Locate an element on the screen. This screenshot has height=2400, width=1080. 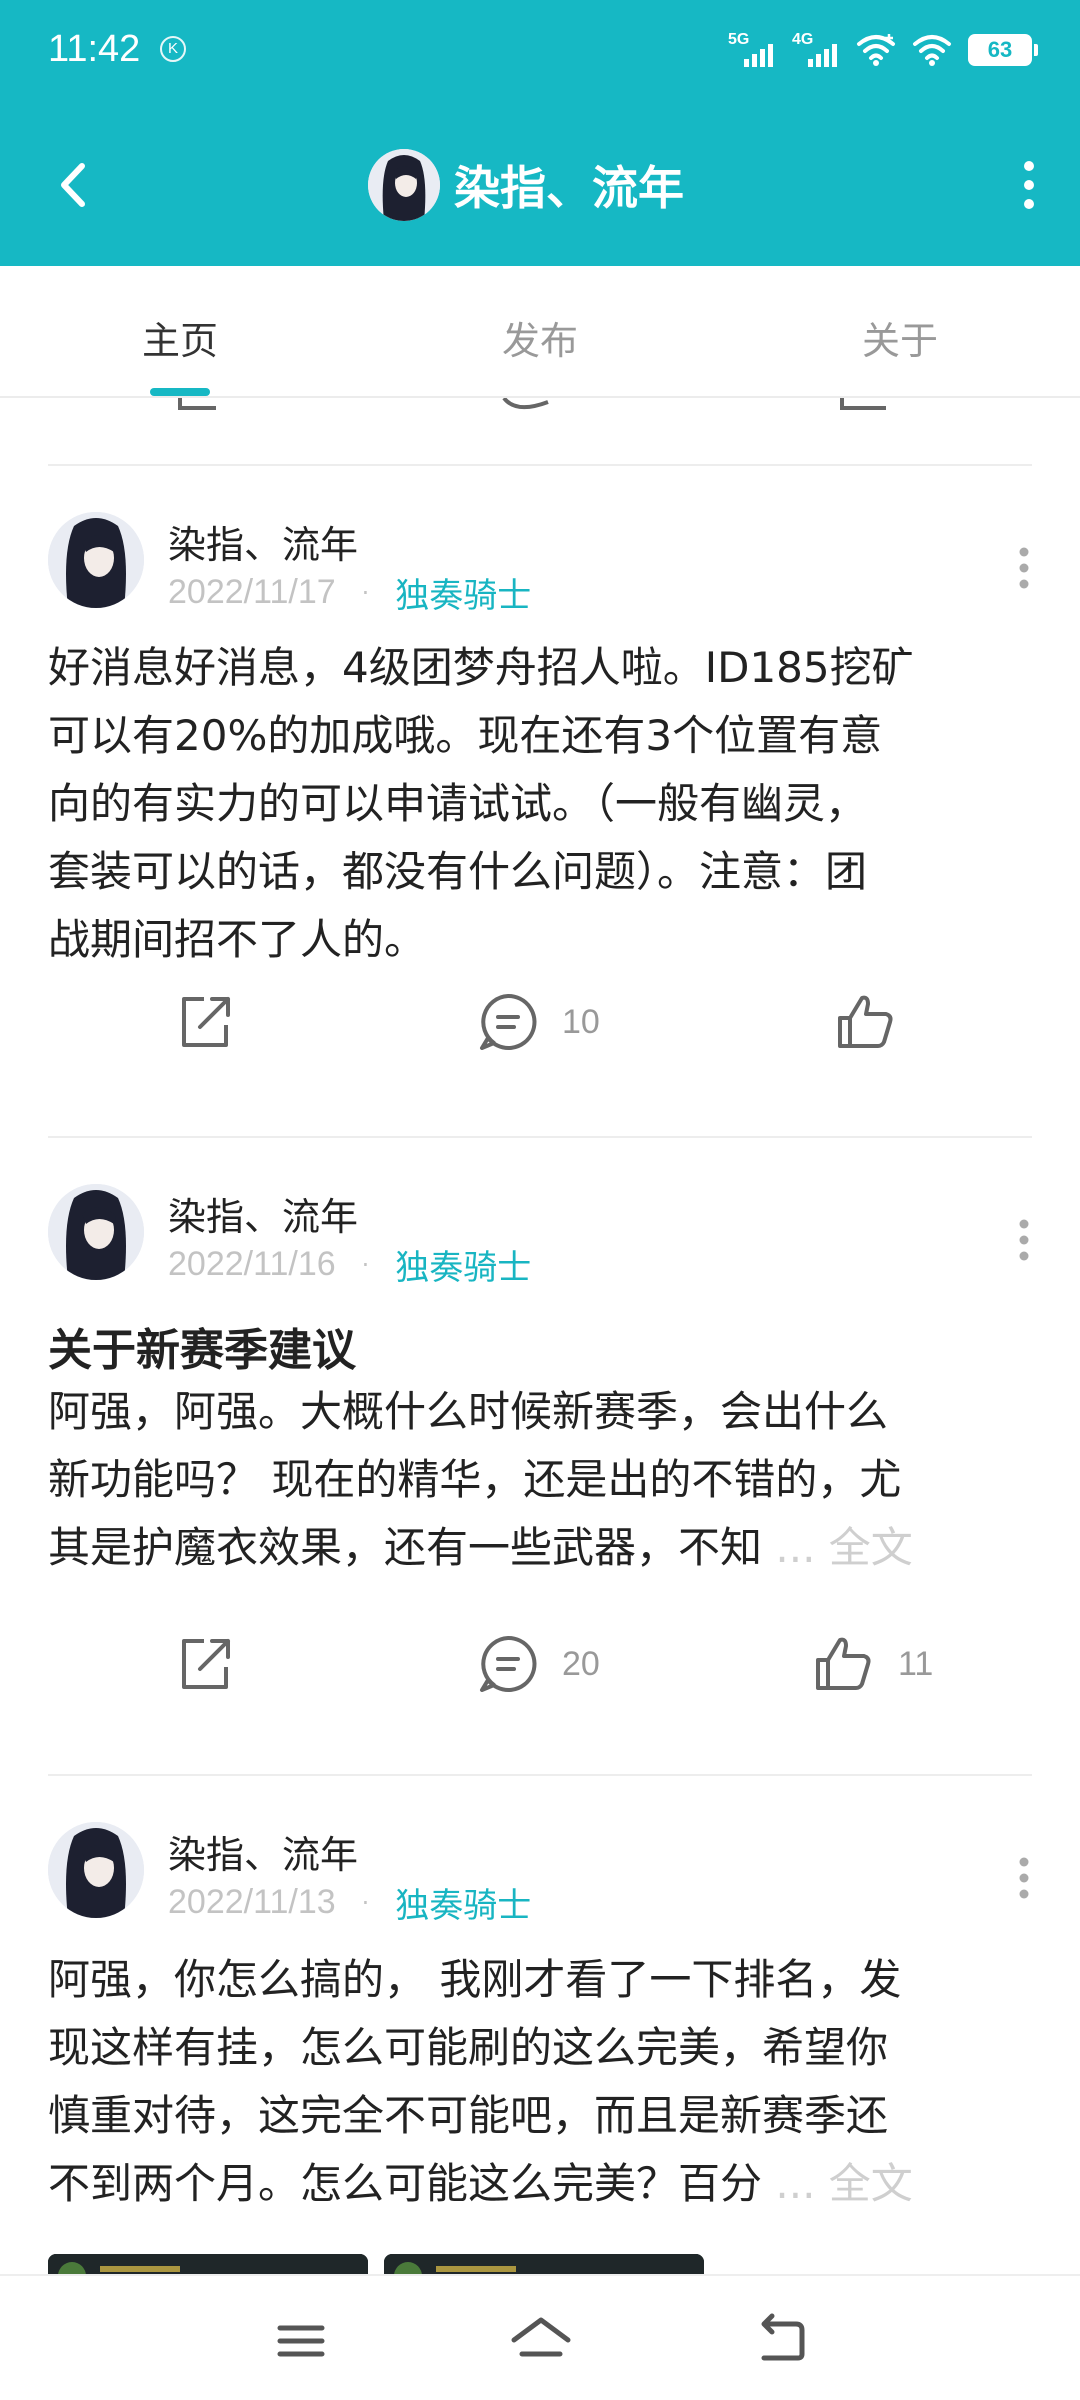
post-body-line: 套装可以的话，都没有什么问题）。注意：团 is located at coordinates (458, 871).